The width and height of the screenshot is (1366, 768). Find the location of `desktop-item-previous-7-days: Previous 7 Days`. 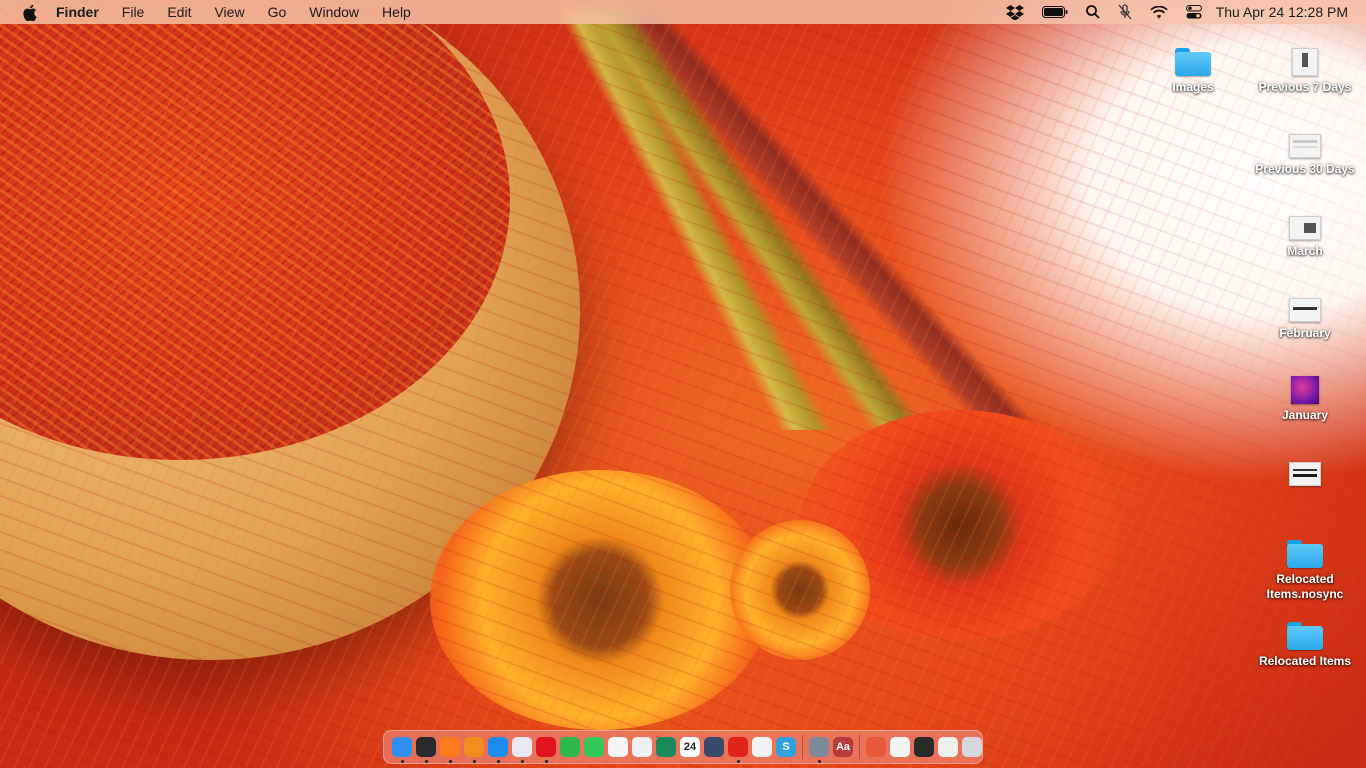

desktop-item-previous-7-days: Previous 7 Days is located at coordinates (1305, 63).